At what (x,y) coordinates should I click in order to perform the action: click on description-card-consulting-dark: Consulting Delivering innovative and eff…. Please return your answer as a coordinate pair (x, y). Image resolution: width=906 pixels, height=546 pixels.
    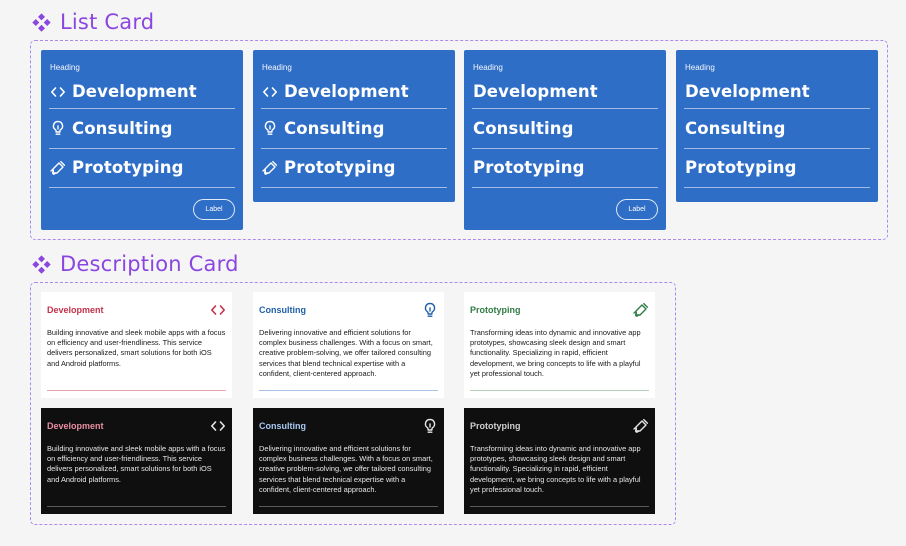
    Looking at the image, I should click on (348, 461).